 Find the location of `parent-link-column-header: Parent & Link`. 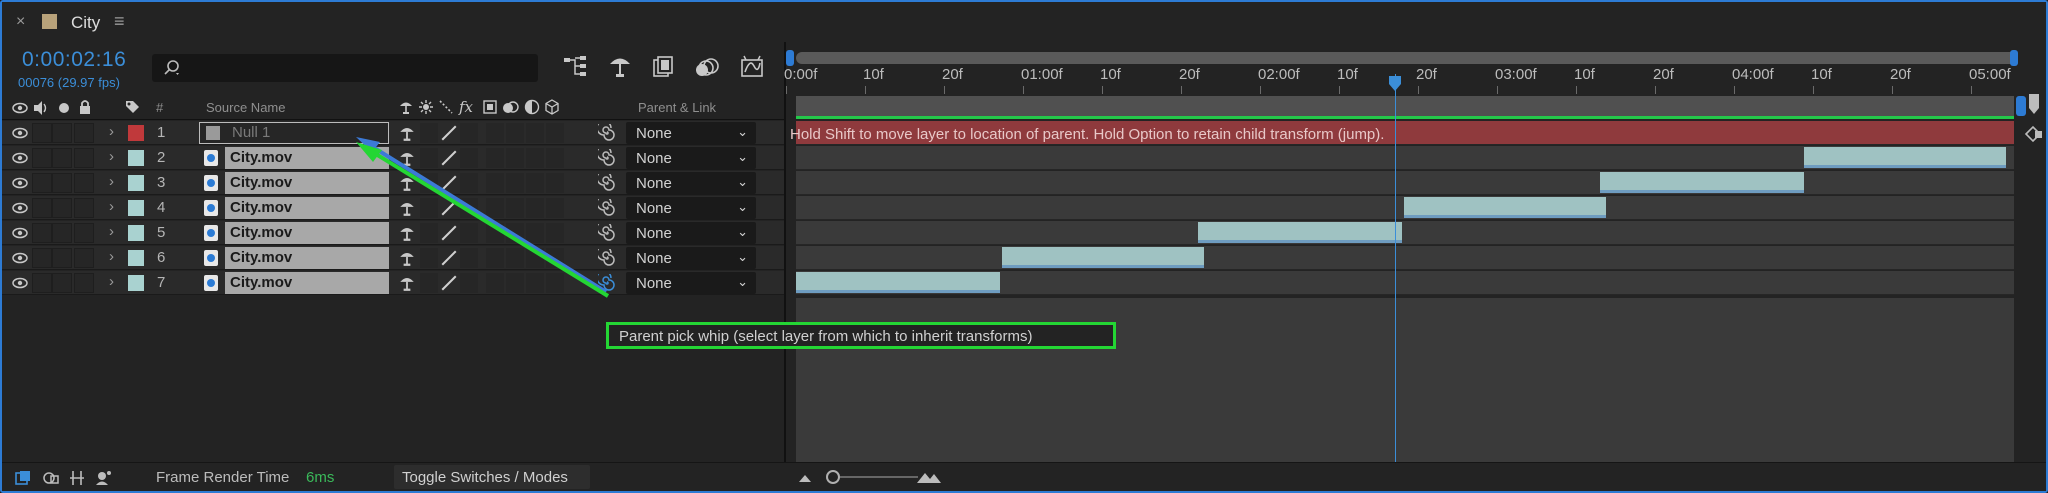

parent-link-column-header: Parent & Link is located at coordinates (677, 107).